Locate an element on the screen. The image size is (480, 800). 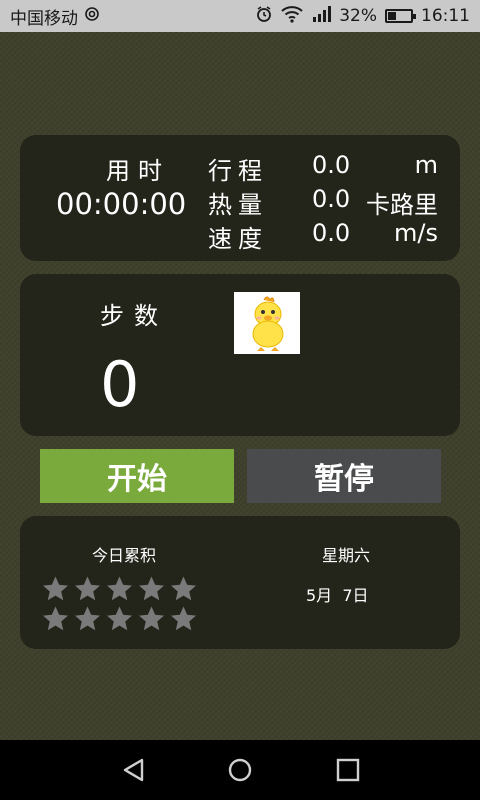
calories-value: 0.0 is located at coordinates (331, 199).